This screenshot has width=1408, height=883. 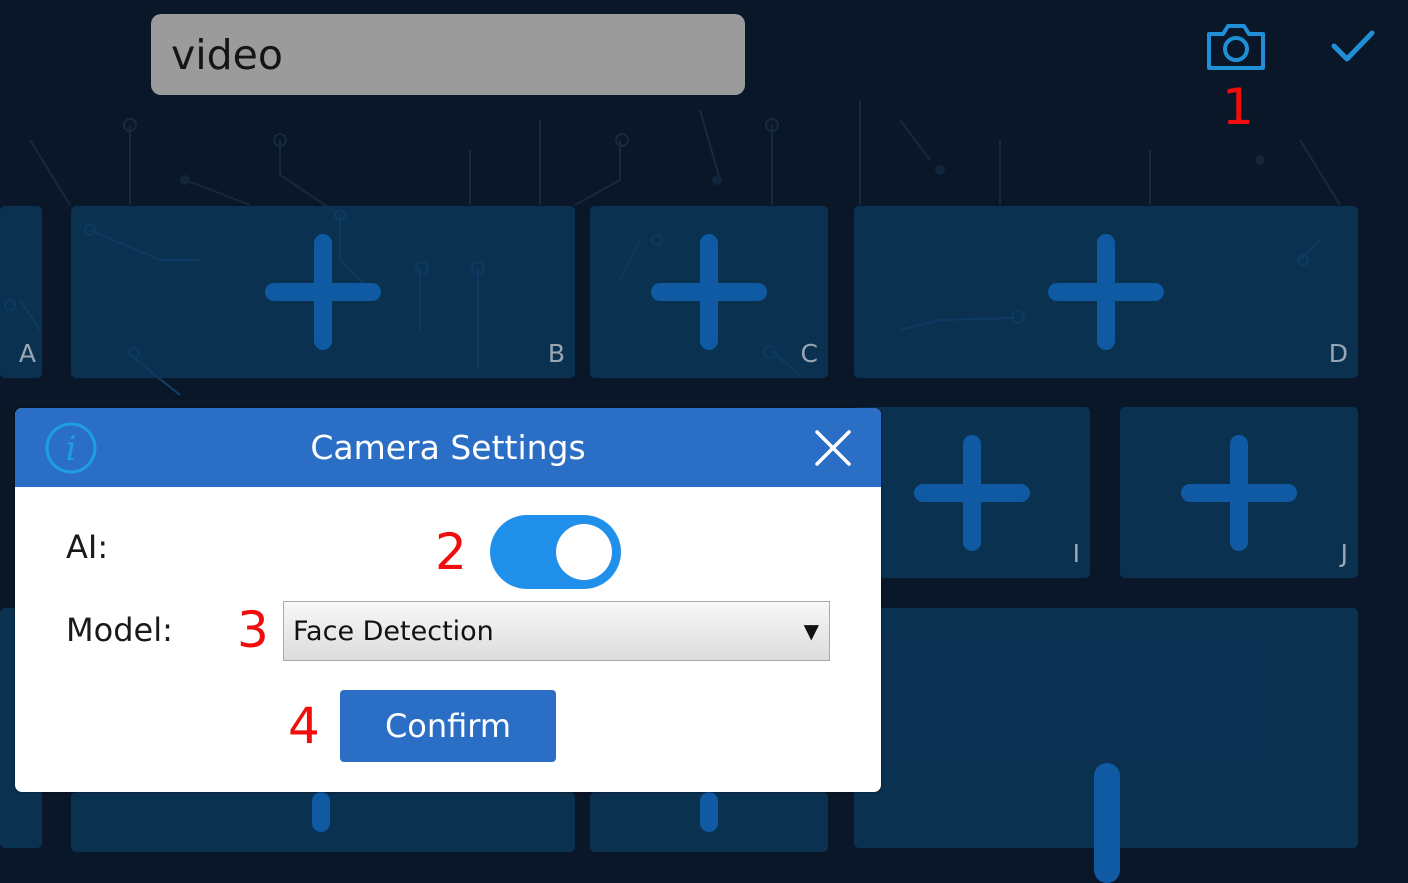 What do you see at coordinates (119, 630) in the screenshot?
I see `model-label: Model:` at bounding box center [119, 630].